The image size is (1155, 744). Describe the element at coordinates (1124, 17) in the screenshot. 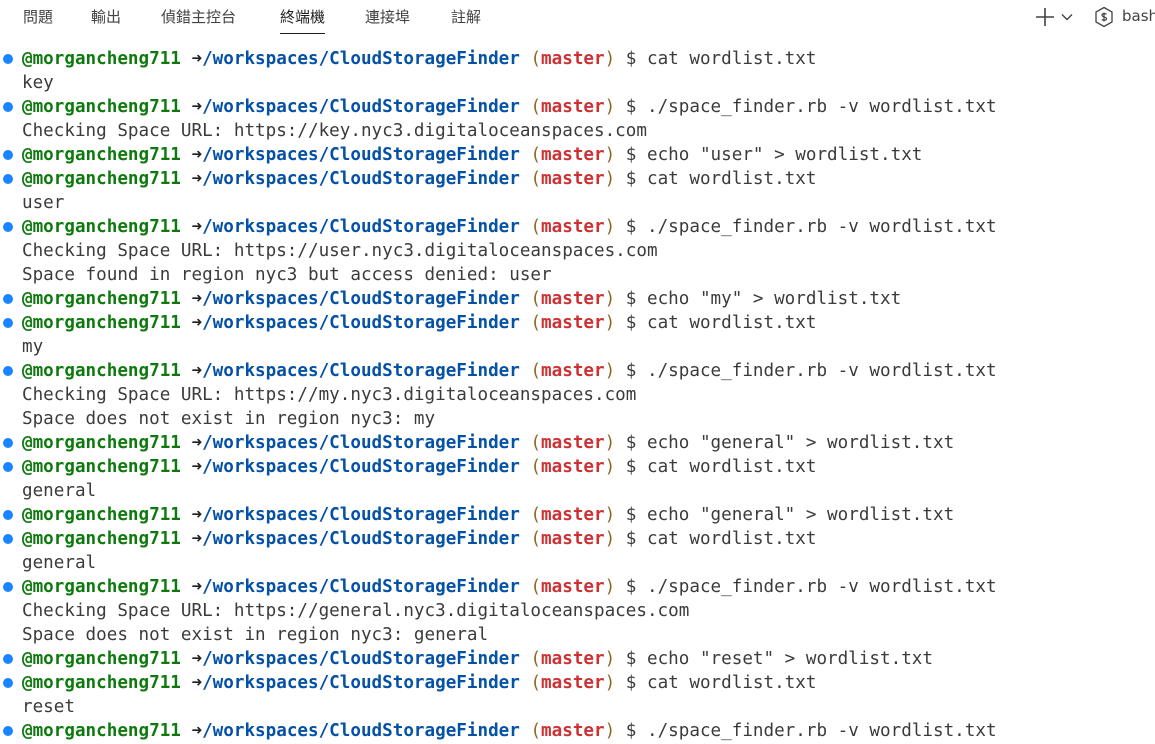

I see `terminal-profile-bash: bash` at that location.